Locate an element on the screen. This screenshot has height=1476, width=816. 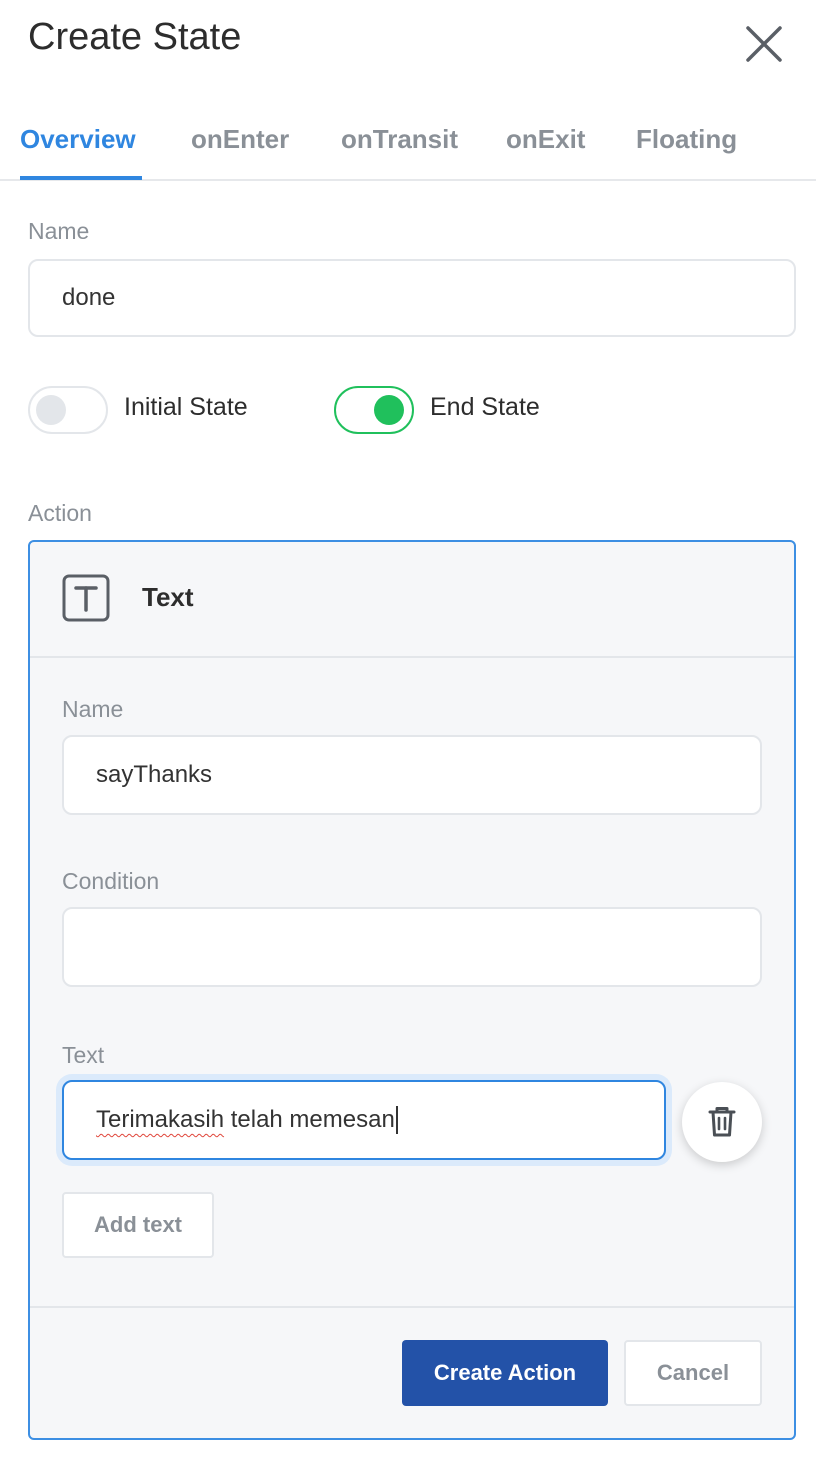
state-name-label: Name is located at coordinates (59, 231).